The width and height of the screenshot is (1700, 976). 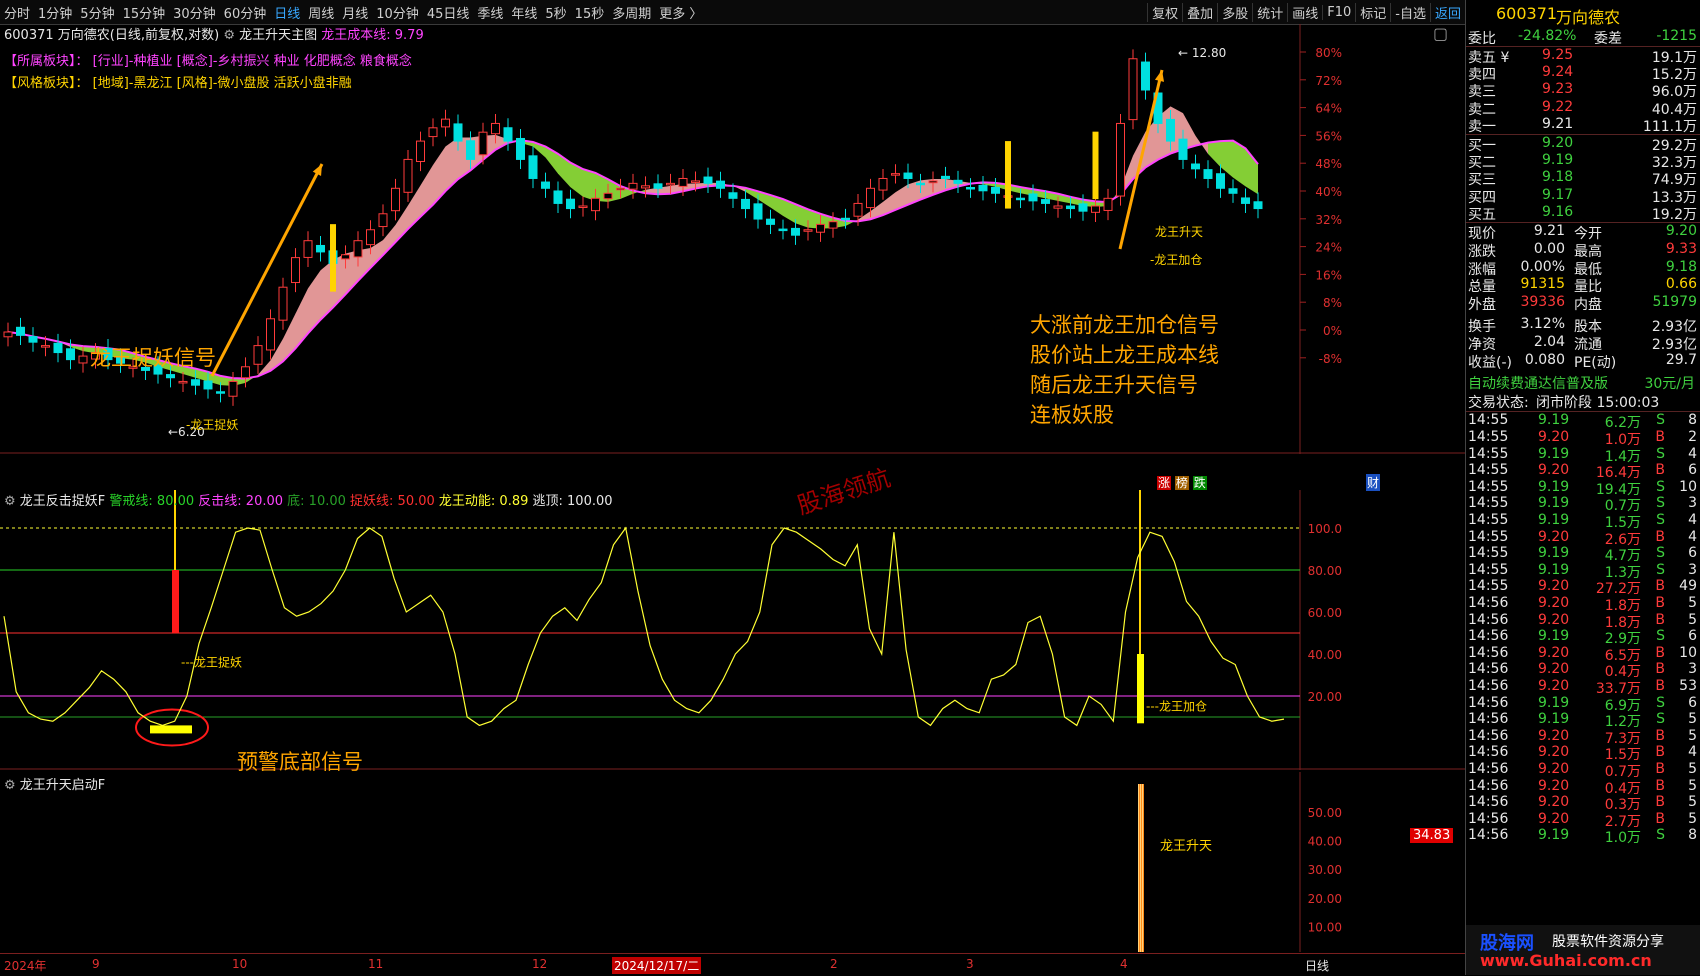 I want to click on badge-cai: 财, so click(x=1373, y=482).